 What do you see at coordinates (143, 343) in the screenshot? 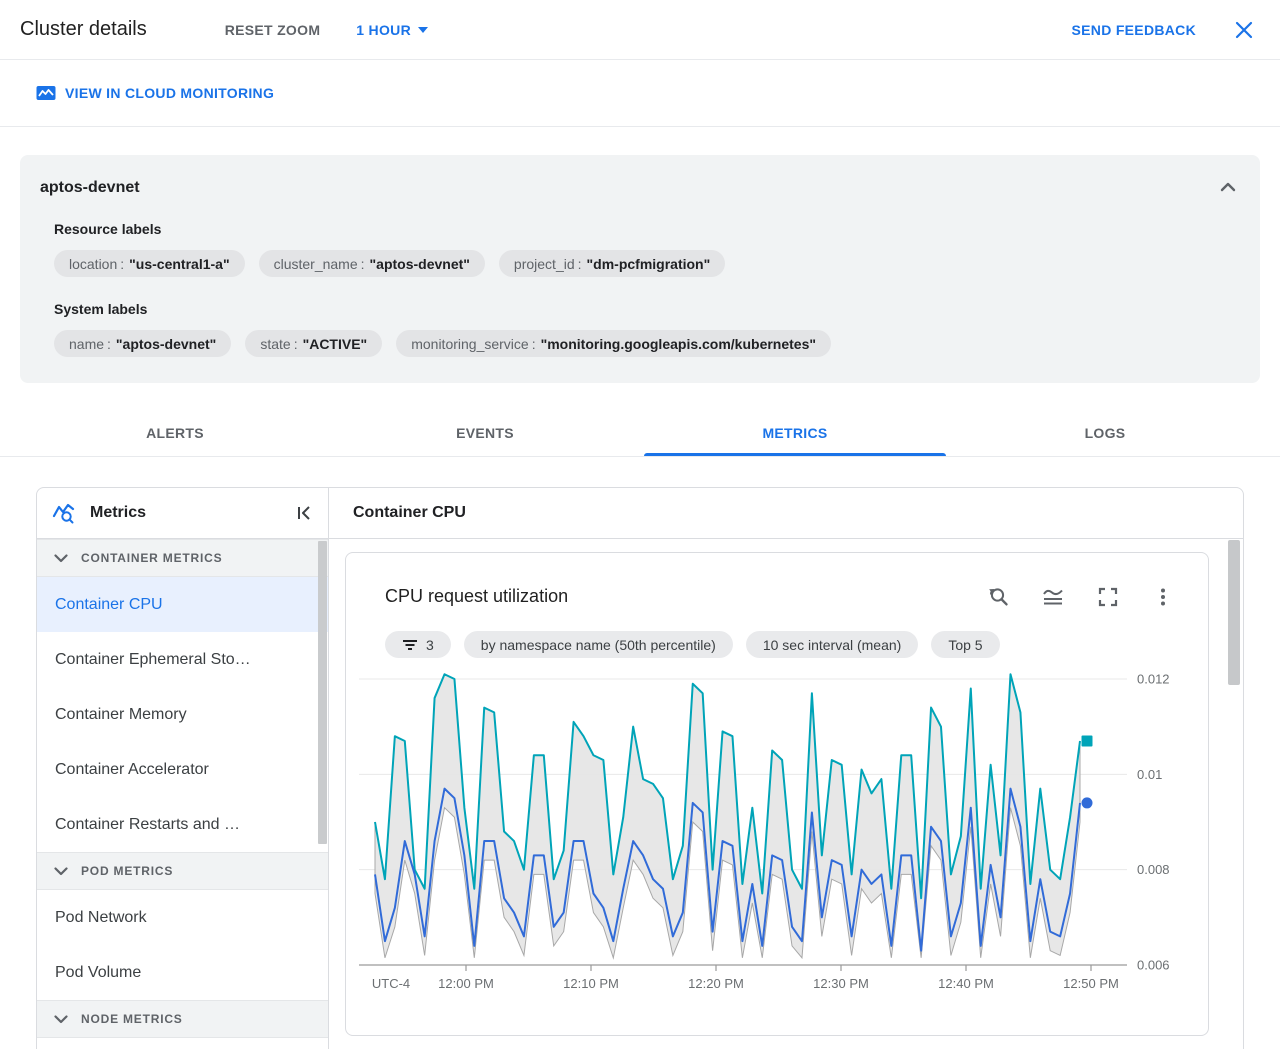
I see `label-chip-name: name: "aptos-devnet"` at bounding box center [143, 343].